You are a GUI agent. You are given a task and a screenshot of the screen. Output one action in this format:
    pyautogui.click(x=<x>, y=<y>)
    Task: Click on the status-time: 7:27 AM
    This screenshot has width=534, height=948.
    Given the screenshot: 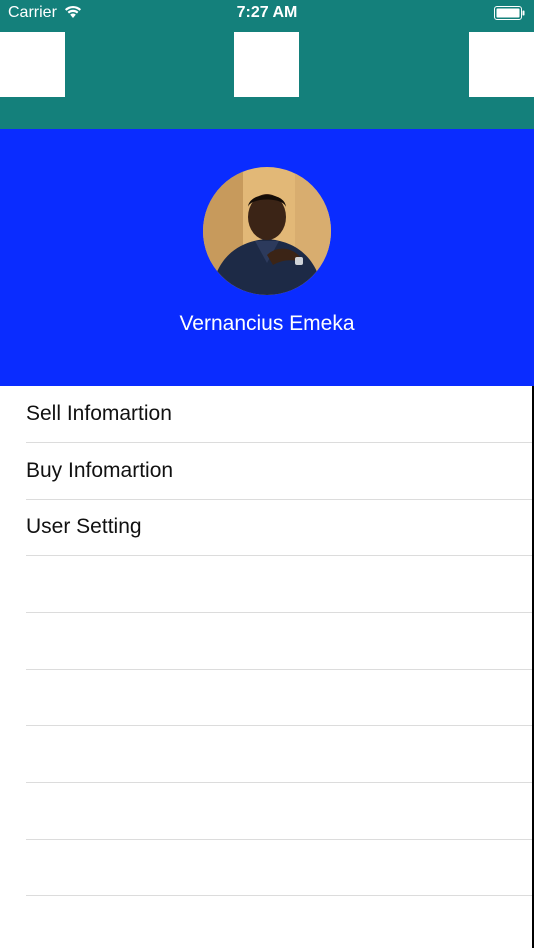 What is the action you would take?
    pyautogui.click(x=267, y=12)
    